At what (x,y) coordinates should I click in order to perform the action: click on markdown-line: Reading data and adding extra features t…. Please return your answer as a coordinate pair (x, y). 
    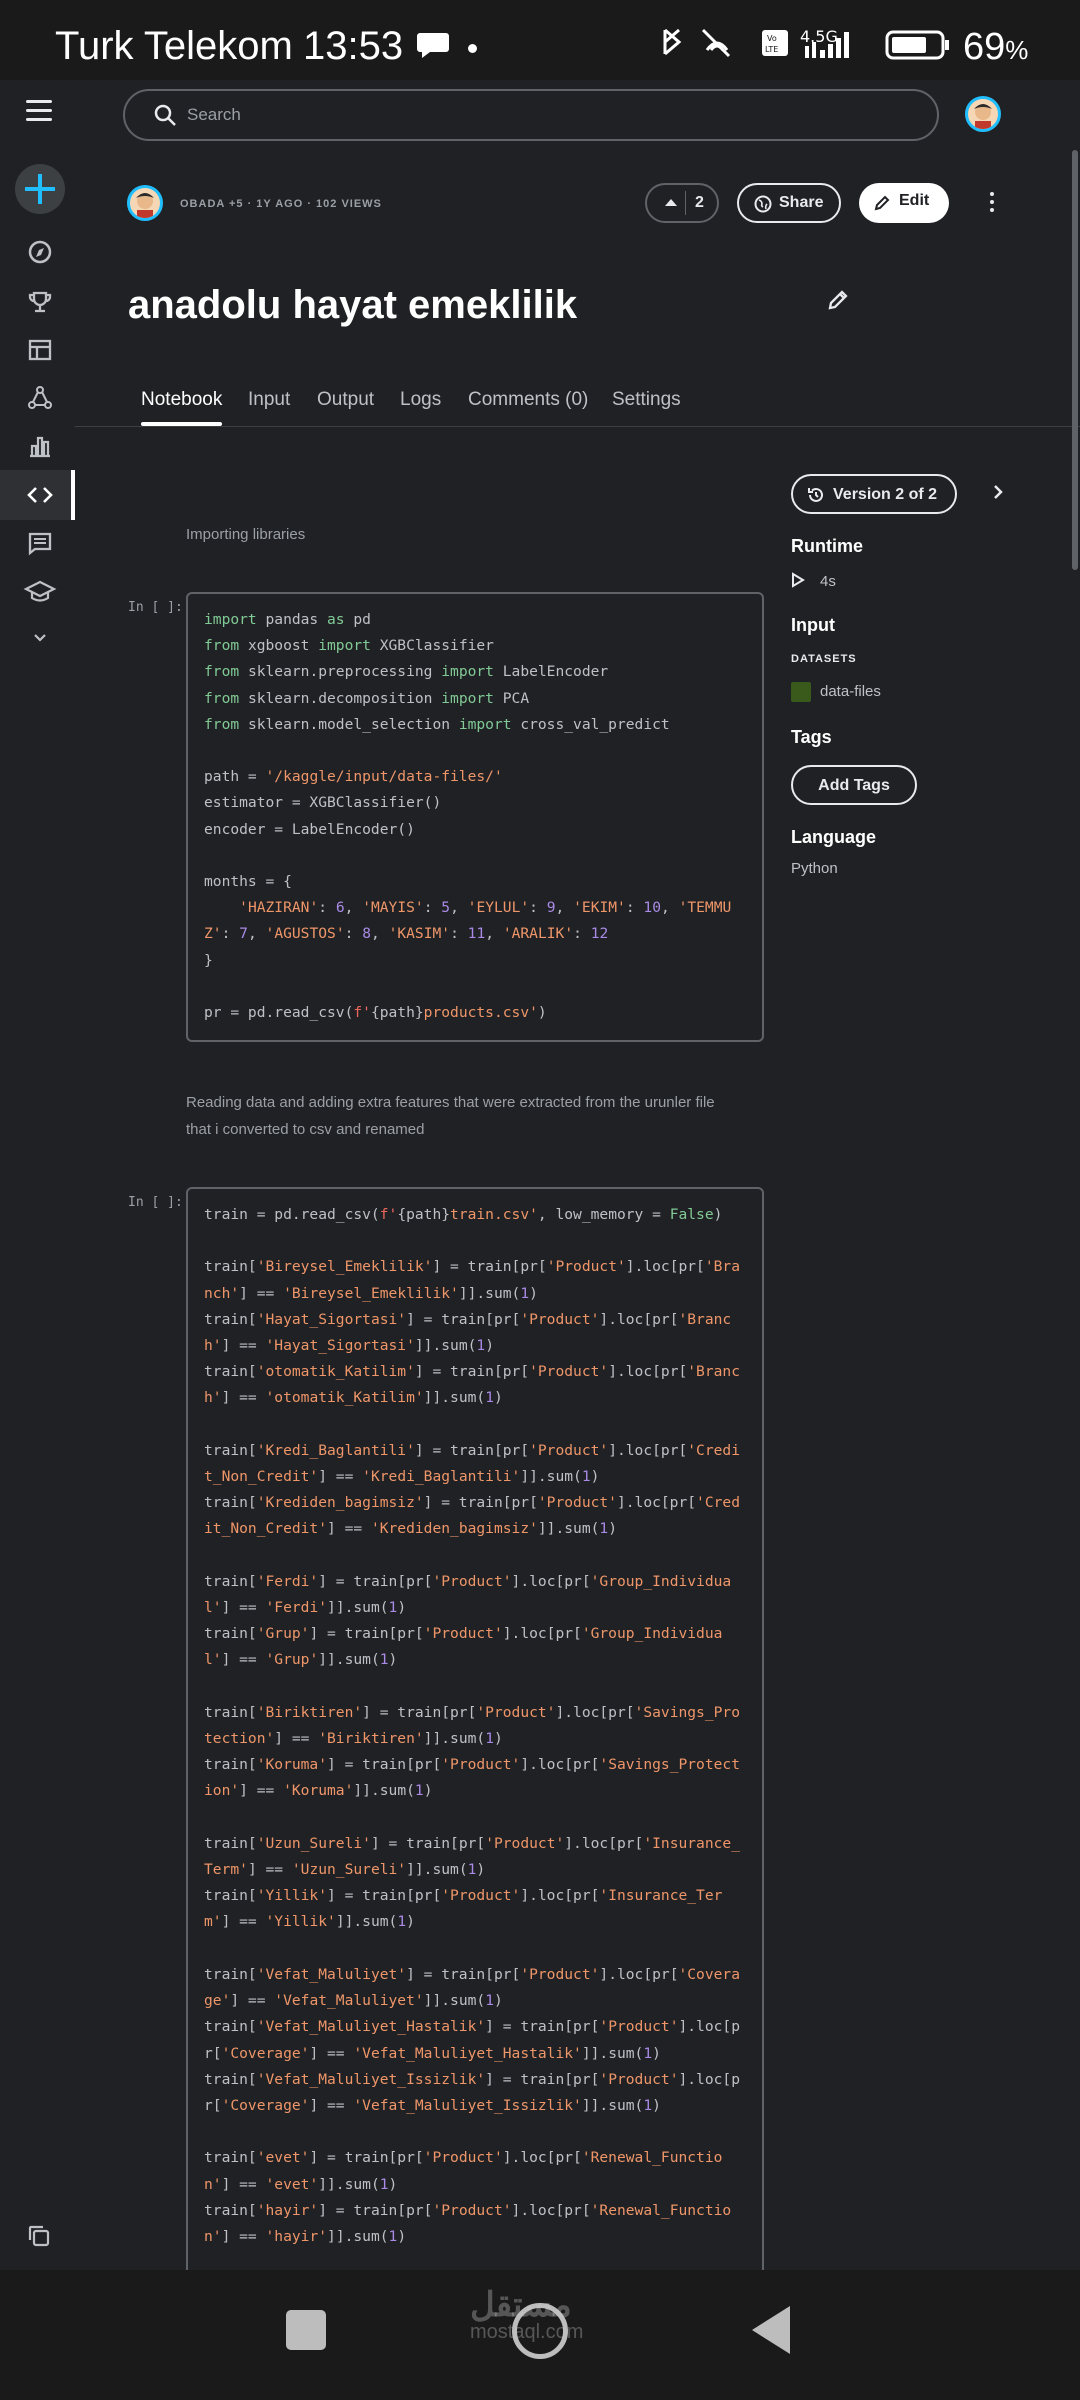
    Looking at the image, I should click on (450, 1102).